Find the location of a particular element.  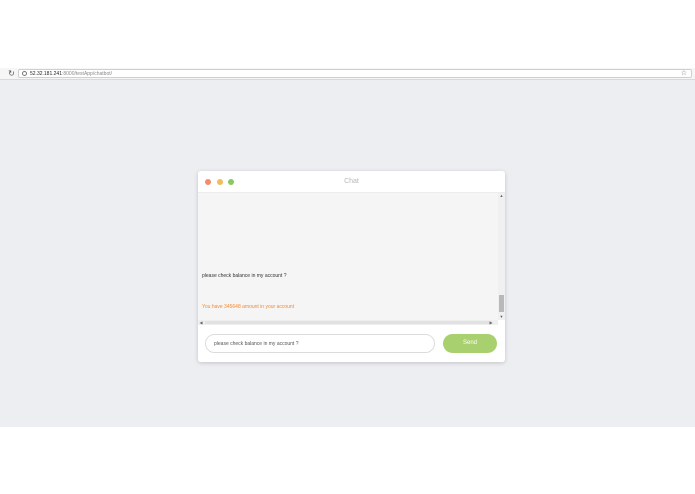

send-button: Send is located at coordinates (470, 343).